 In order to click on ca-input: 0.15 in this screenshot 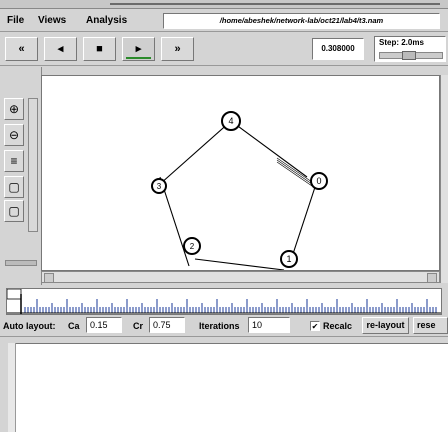, I will do `click(104, 325)`.